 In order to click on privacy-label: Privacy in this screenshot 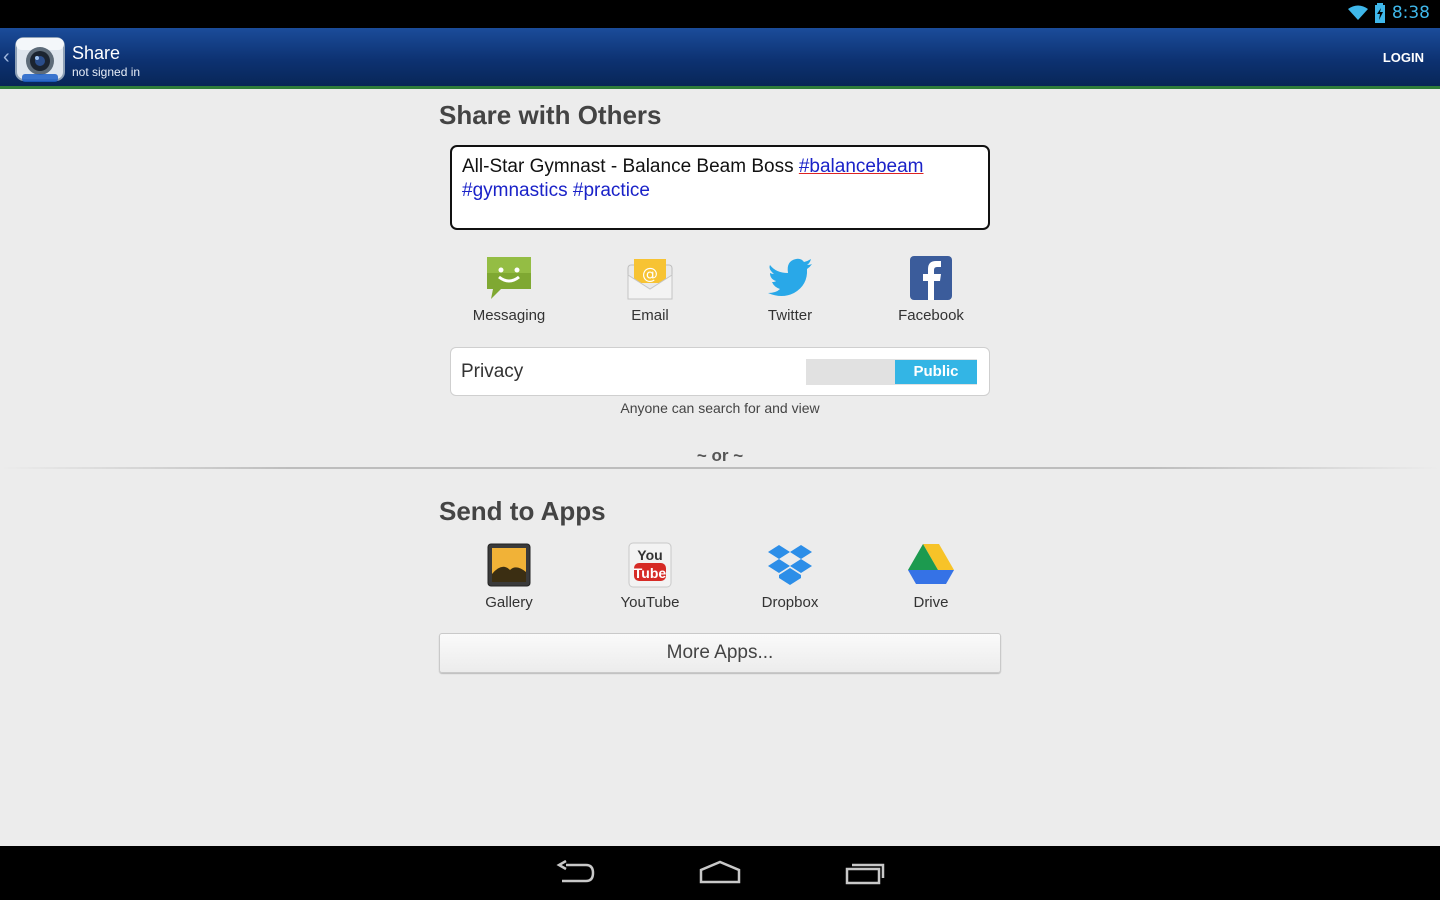, I will do `click(492, 371)`.